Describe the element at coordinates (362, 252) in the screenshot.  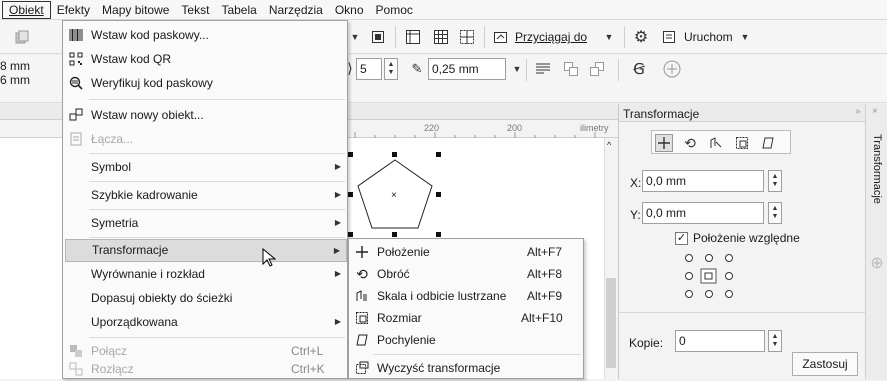
I see `position-icon` at that location.